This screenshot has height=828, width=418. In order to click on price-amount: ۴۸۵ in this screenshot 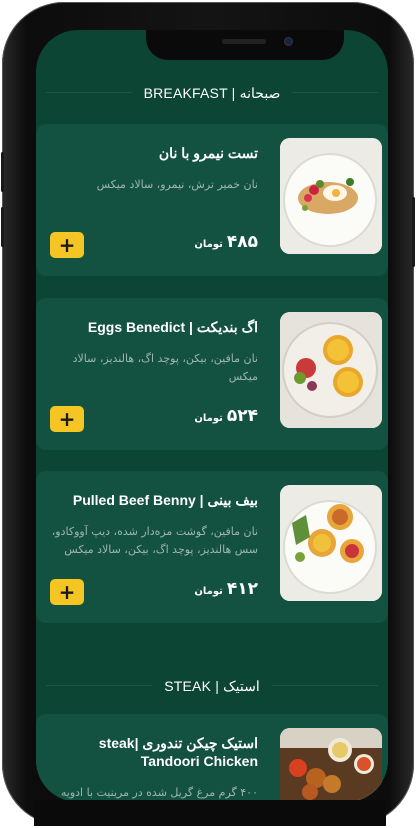, I will do `click(242, 242)`.